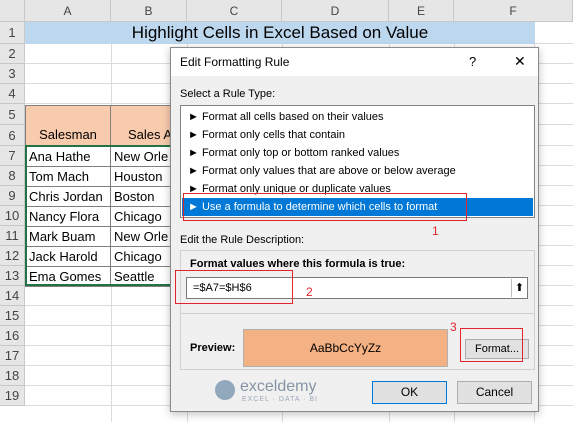 This screenshot has height=422, width=573. Describe the element at coordinates (12, 196) in the screenshot. I see `row-header: 9` at that location.